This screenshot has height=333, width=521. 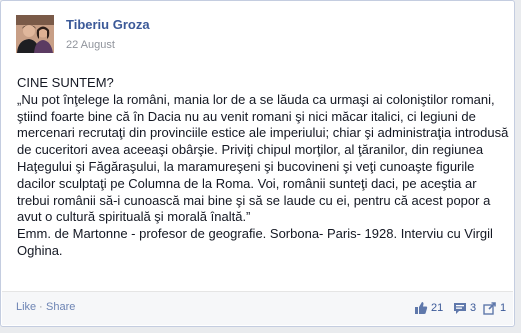 What do you see at coordinates (26, 307) in the screenshot?
I see `like-link: Like` at bounding box center [26, 307].